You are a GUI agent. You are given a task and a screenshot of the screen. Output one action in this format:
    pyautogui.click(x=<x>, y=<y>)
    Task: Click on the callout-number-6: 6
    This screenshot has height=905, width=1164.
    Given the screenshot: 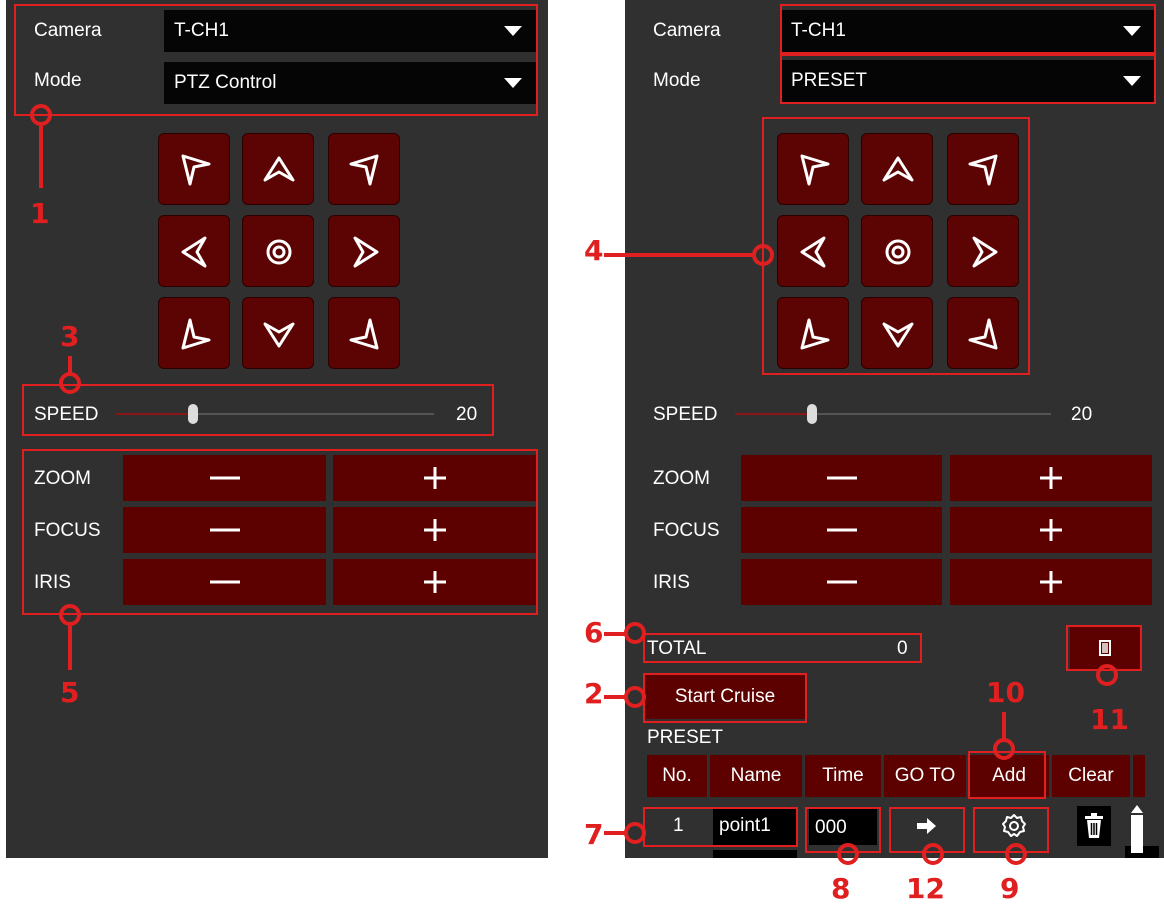 What is the action you would take?
    pyautogui.click(x=594, y=632)
    